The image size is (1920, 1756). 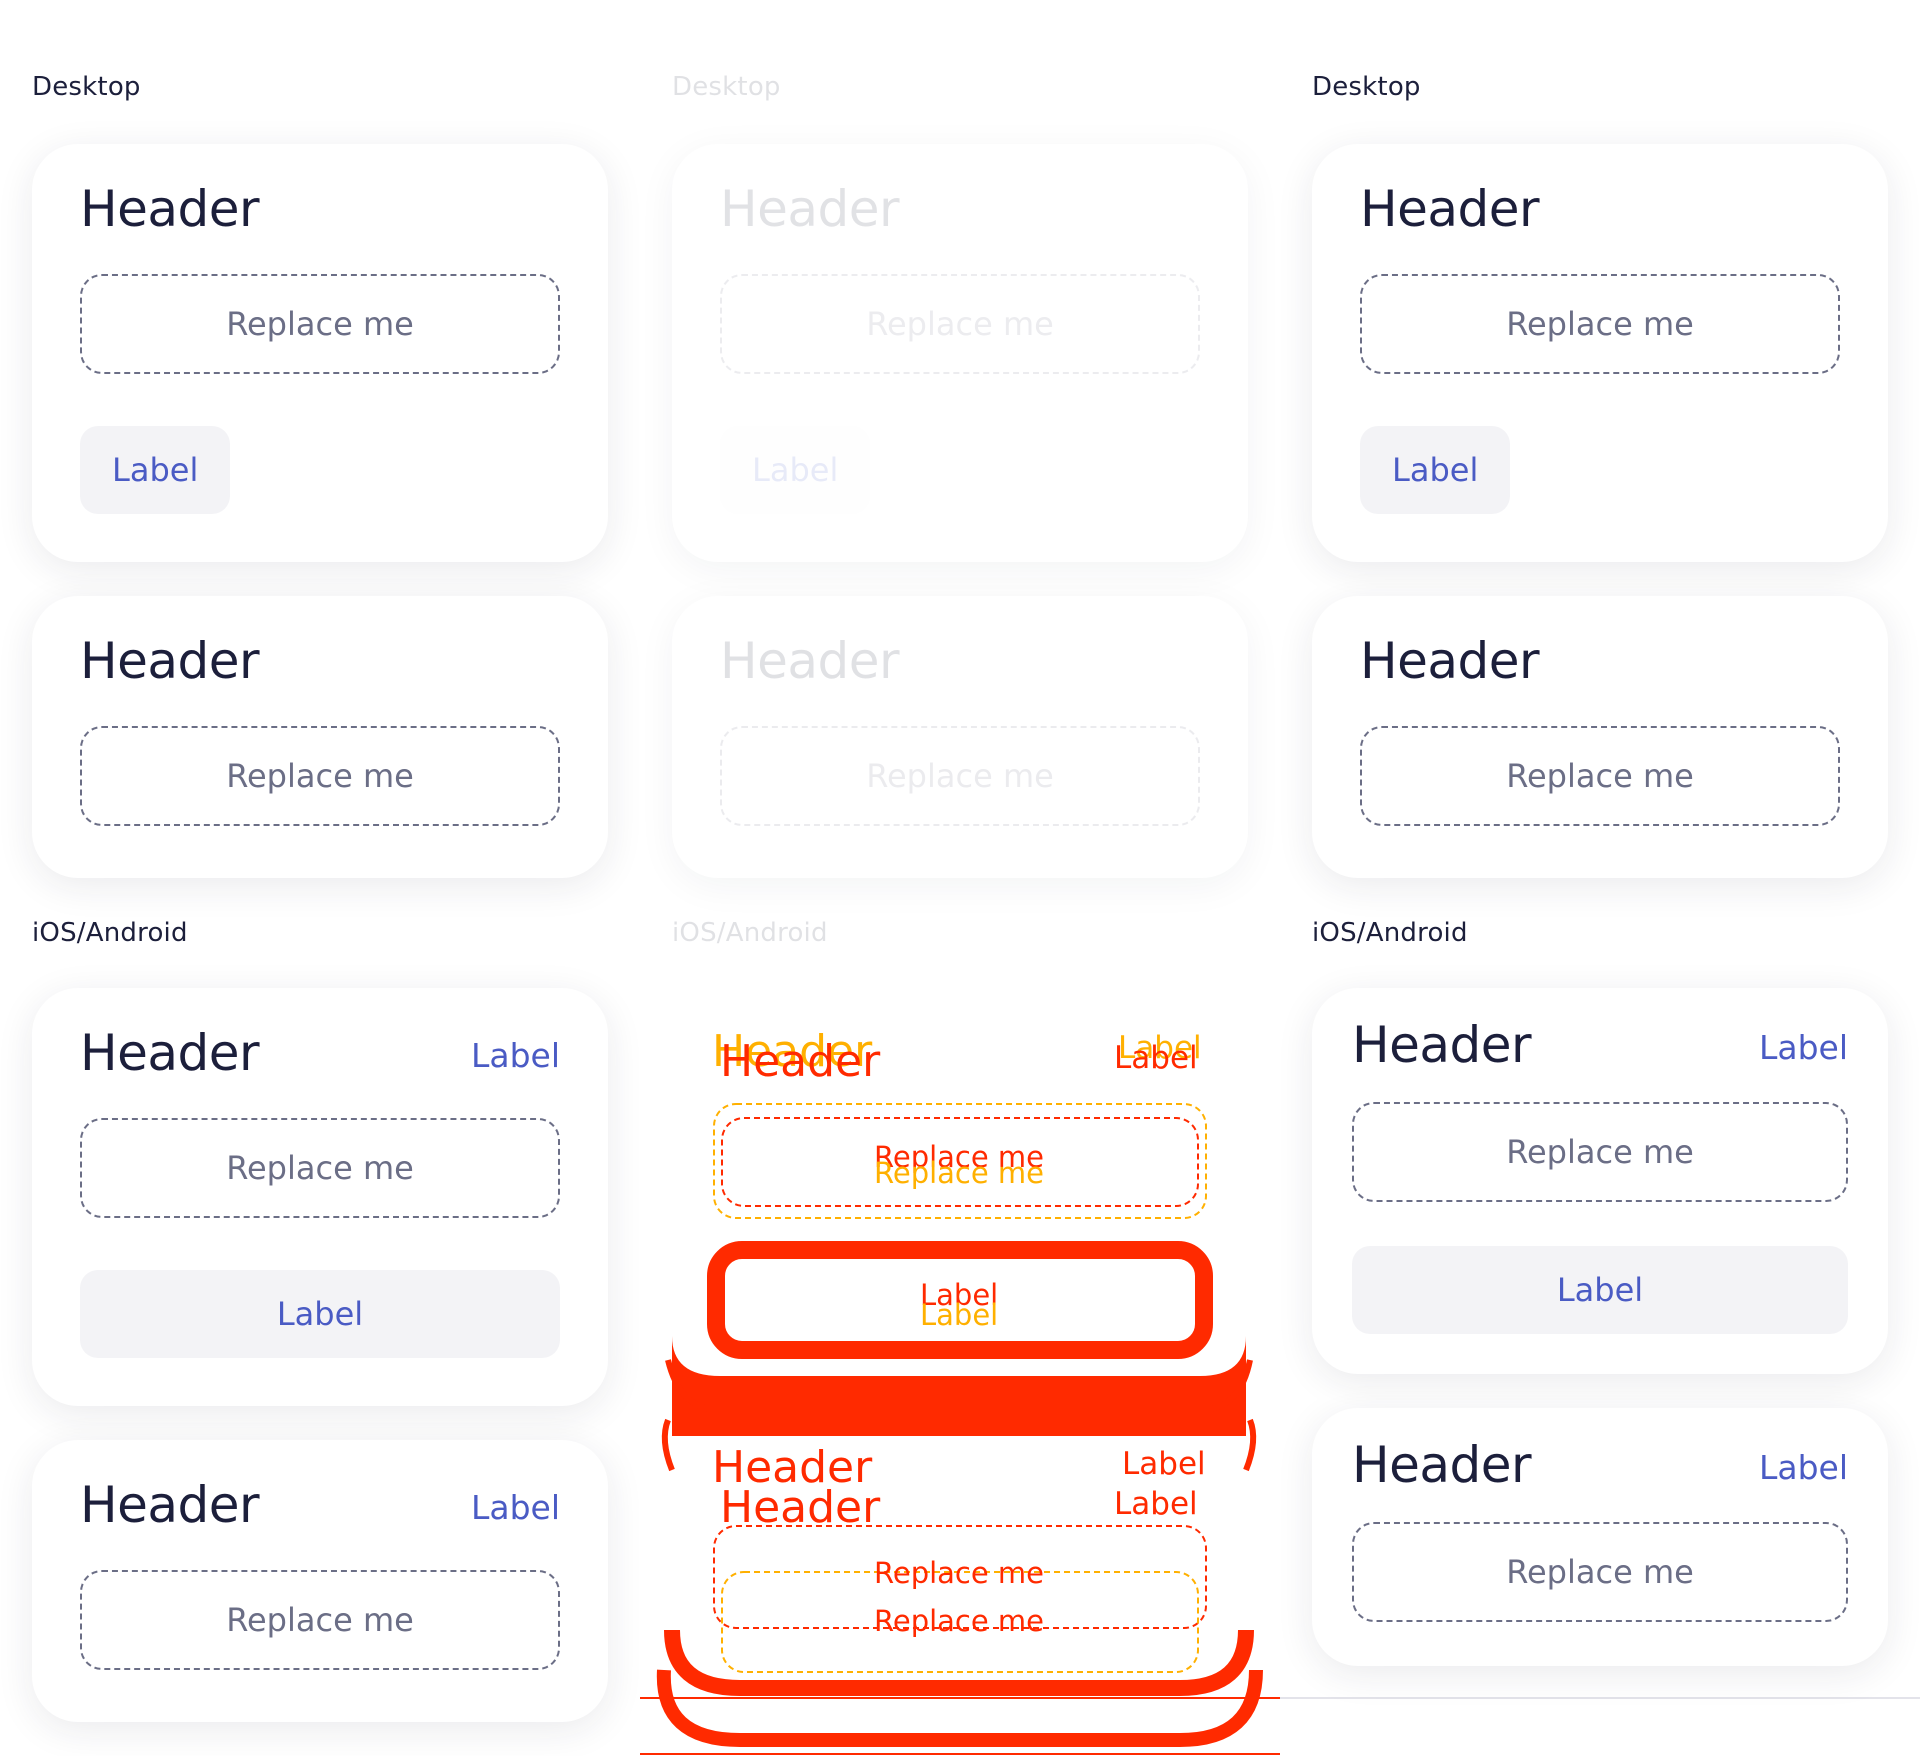 I want to click on diff-button-text-b: Label, so click(x=959, y=1315).